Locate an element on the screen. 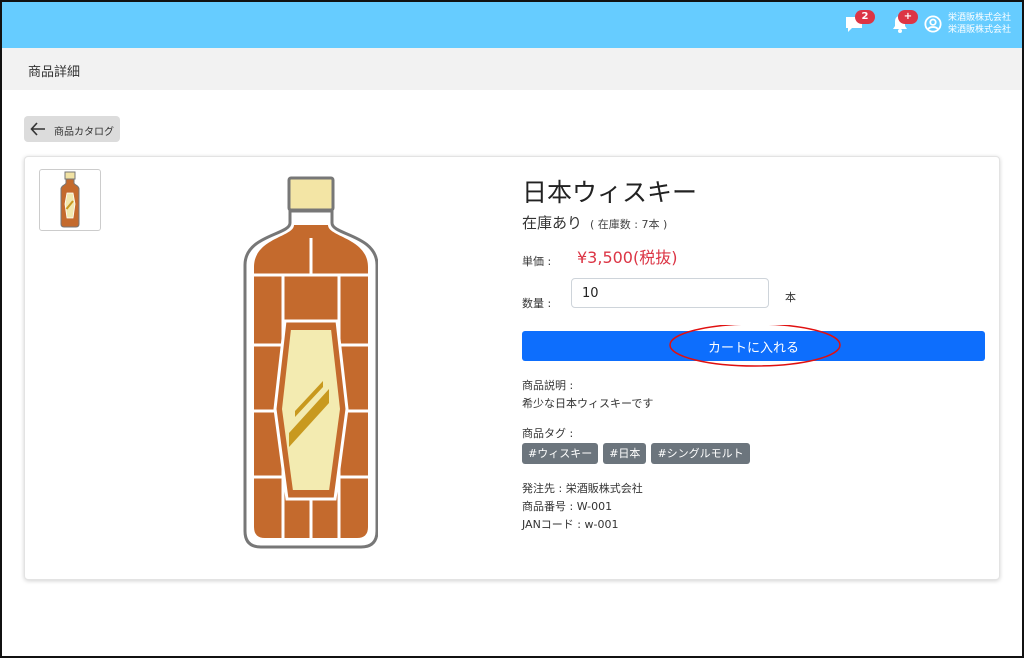 The width and height of the screenshot is (1024, 658). product-image is located at coordinates (310, 362).